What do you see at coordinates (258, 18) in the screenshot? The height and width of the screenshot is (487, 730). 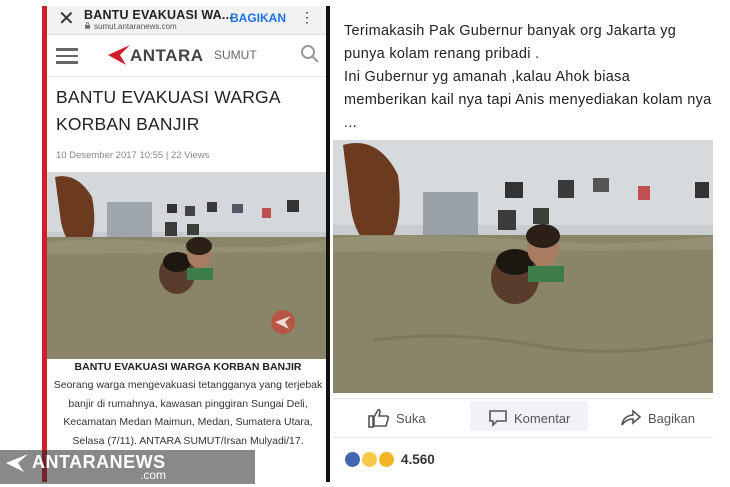 I see `share-button: BAGIKAN` at bounding box center [258, 18].